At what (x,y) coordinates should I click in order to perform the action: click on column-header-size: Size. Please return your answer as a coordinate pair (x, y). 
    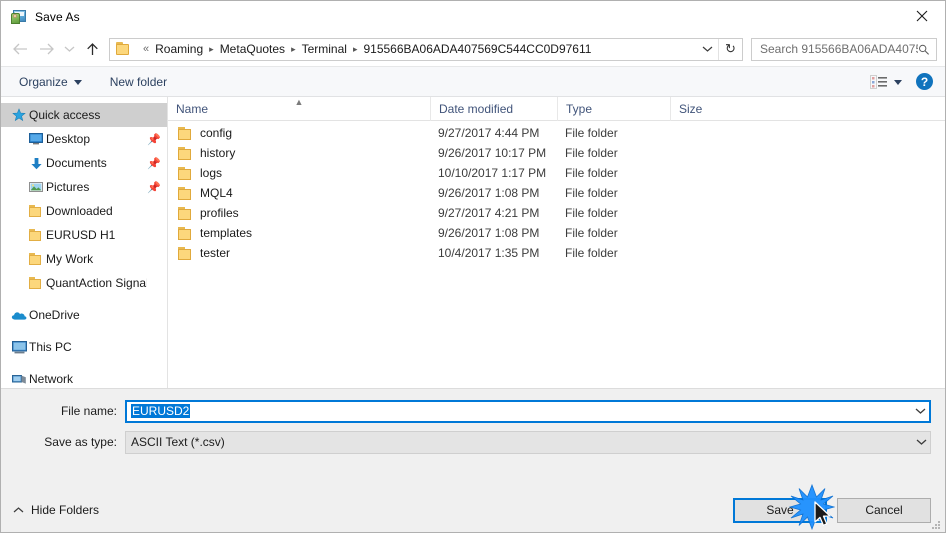
    Looking at the image, I should click on (709, 108).